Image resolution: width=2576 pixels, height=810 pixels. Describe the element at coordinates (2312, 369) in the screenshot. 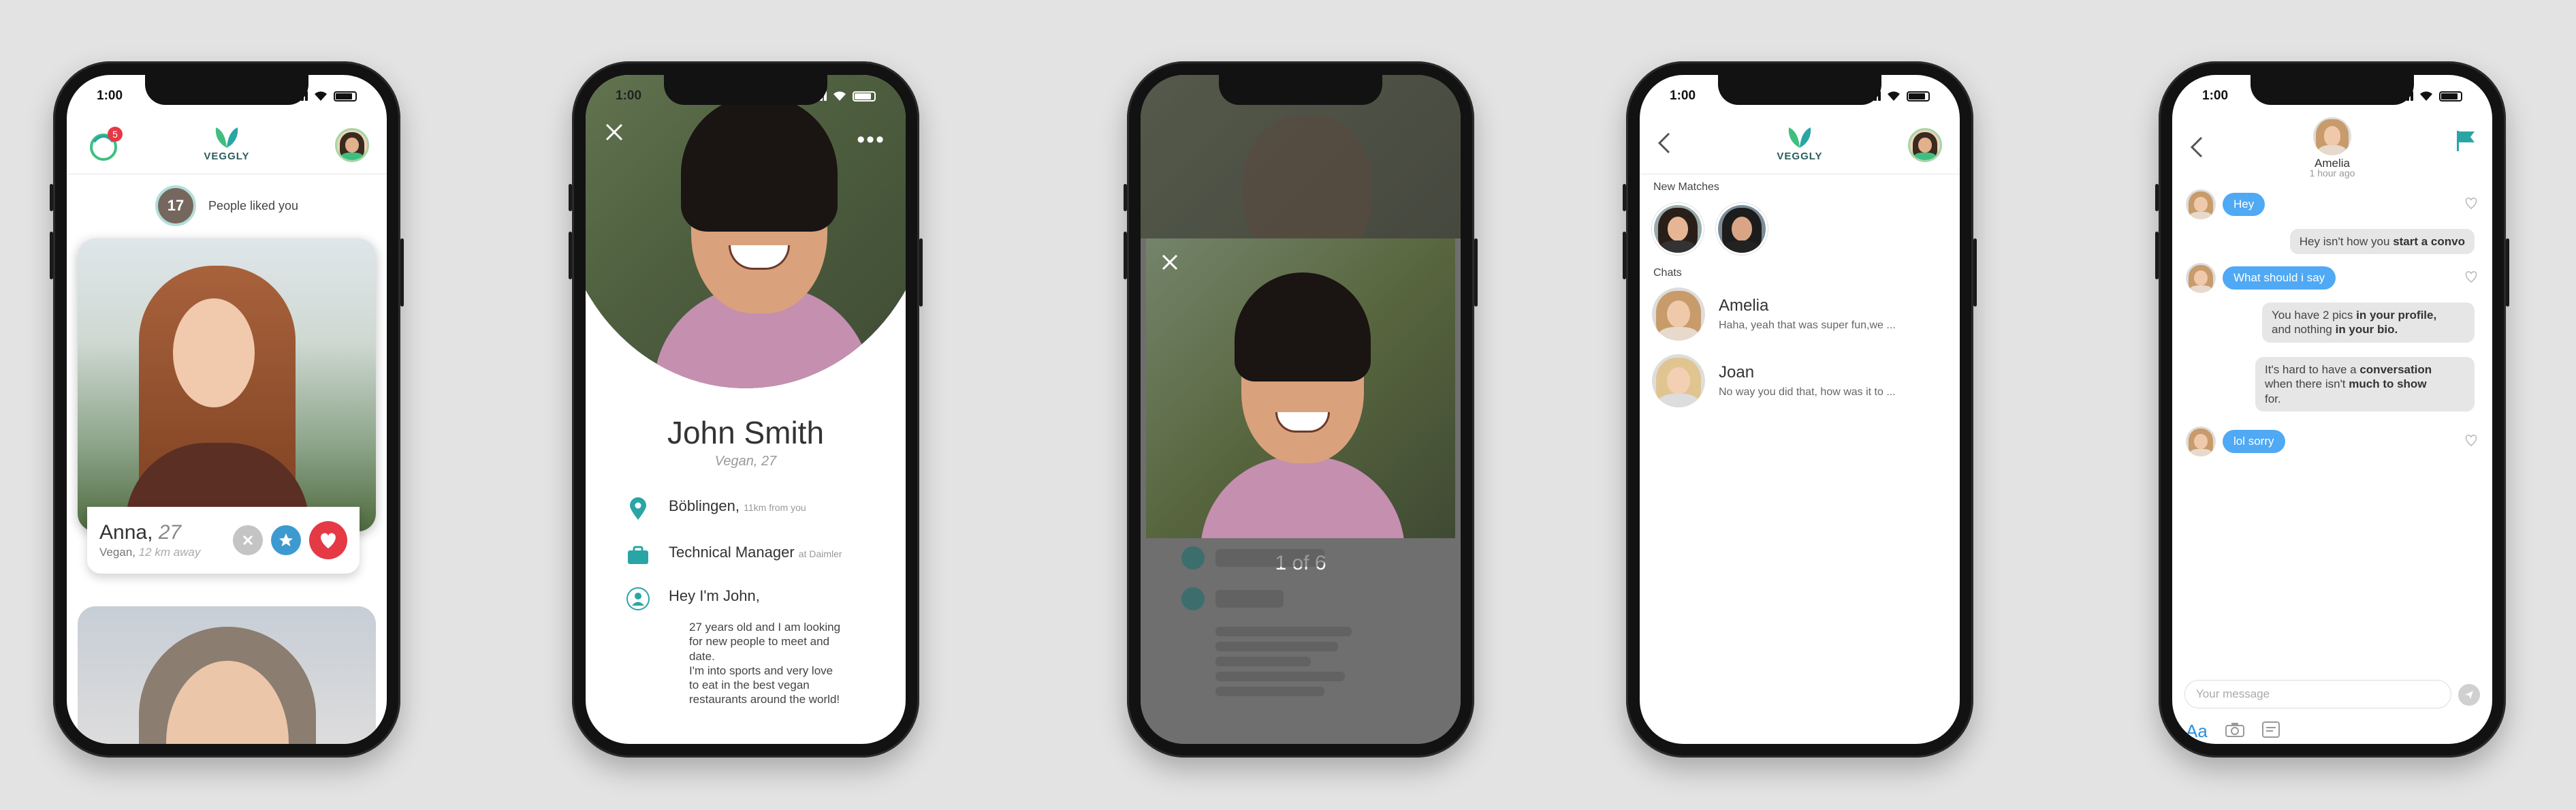

I see `message-text: It's hard to have a` at that location.